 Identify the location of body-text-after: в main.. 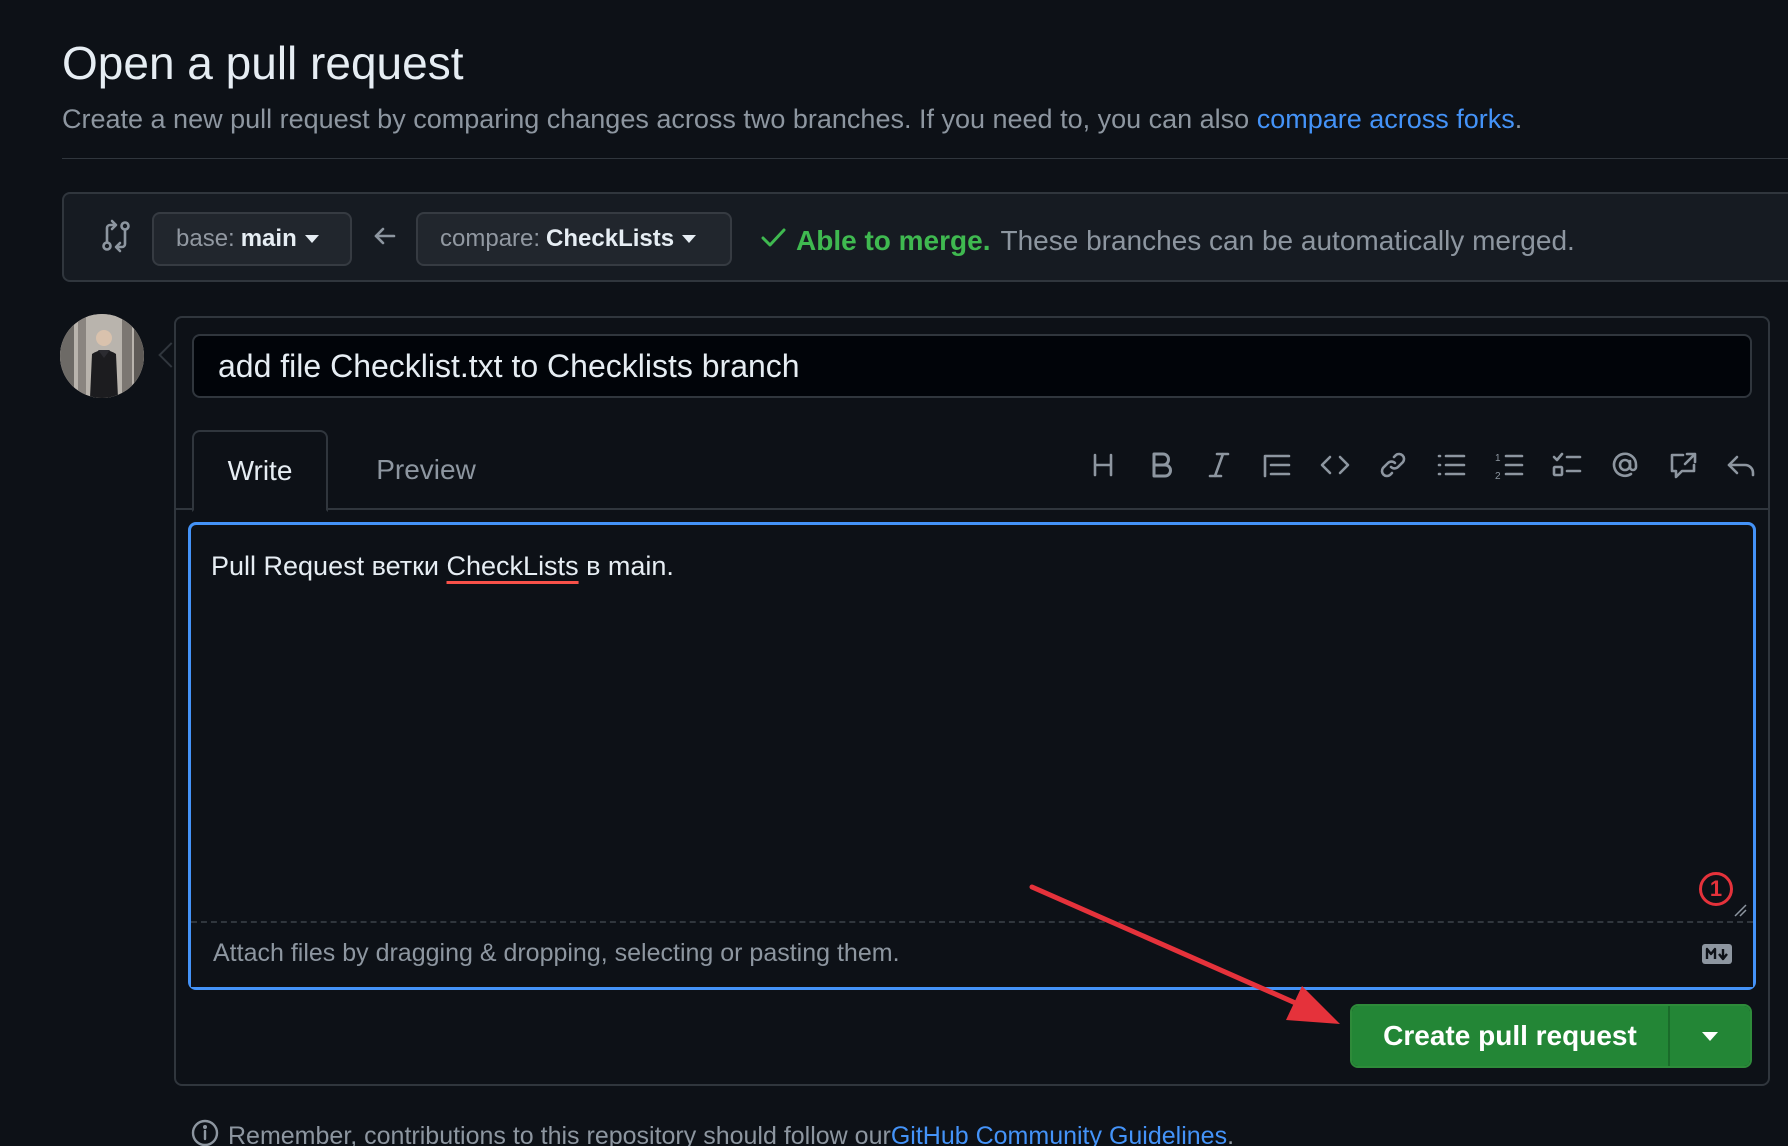
(626, 566).